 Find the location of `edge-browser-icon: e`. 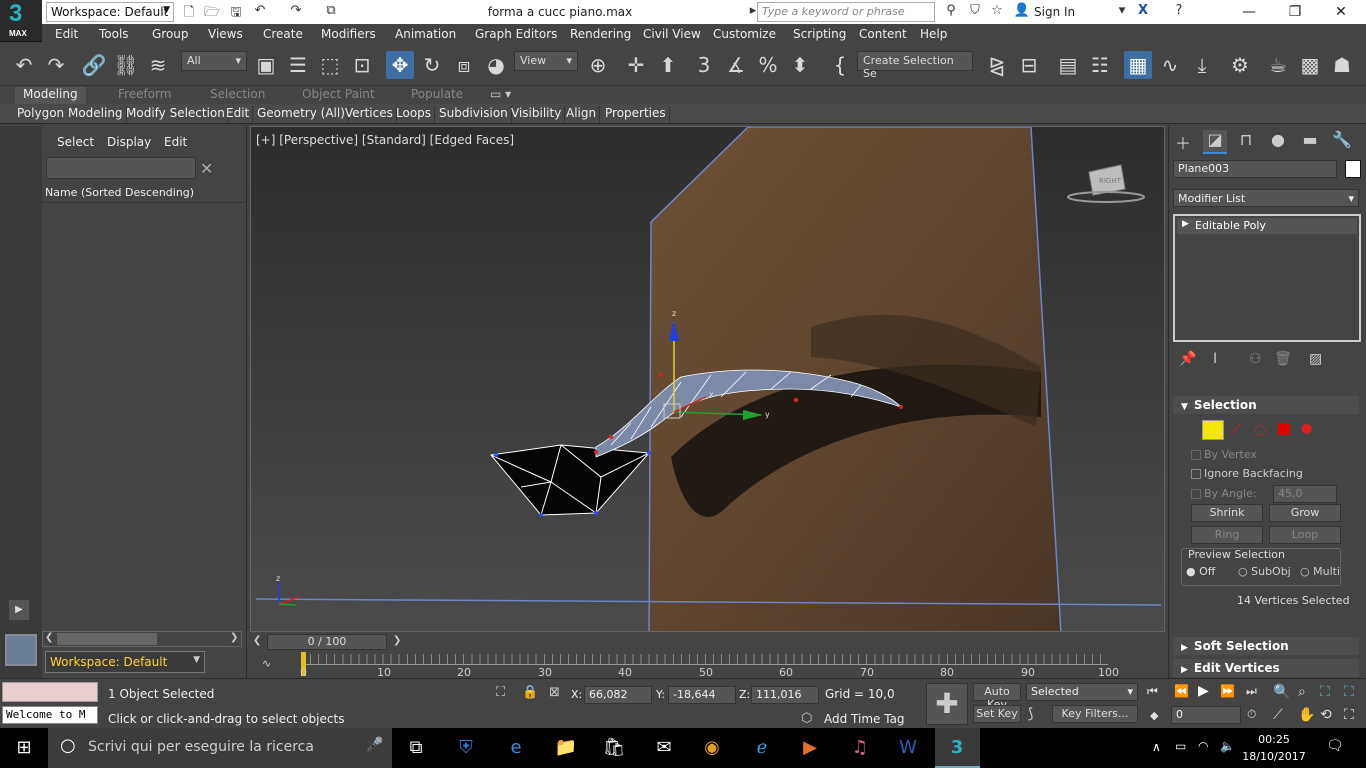

edge-browser-icon: e is located at coordinates (516, 748).